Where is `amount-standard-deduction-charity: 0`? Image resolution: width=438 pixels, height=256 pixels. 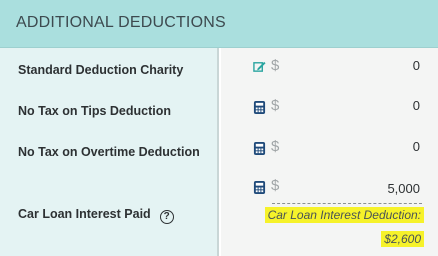
amount-standard-deduction-charity: 0 is located at coordinates (390, 65).